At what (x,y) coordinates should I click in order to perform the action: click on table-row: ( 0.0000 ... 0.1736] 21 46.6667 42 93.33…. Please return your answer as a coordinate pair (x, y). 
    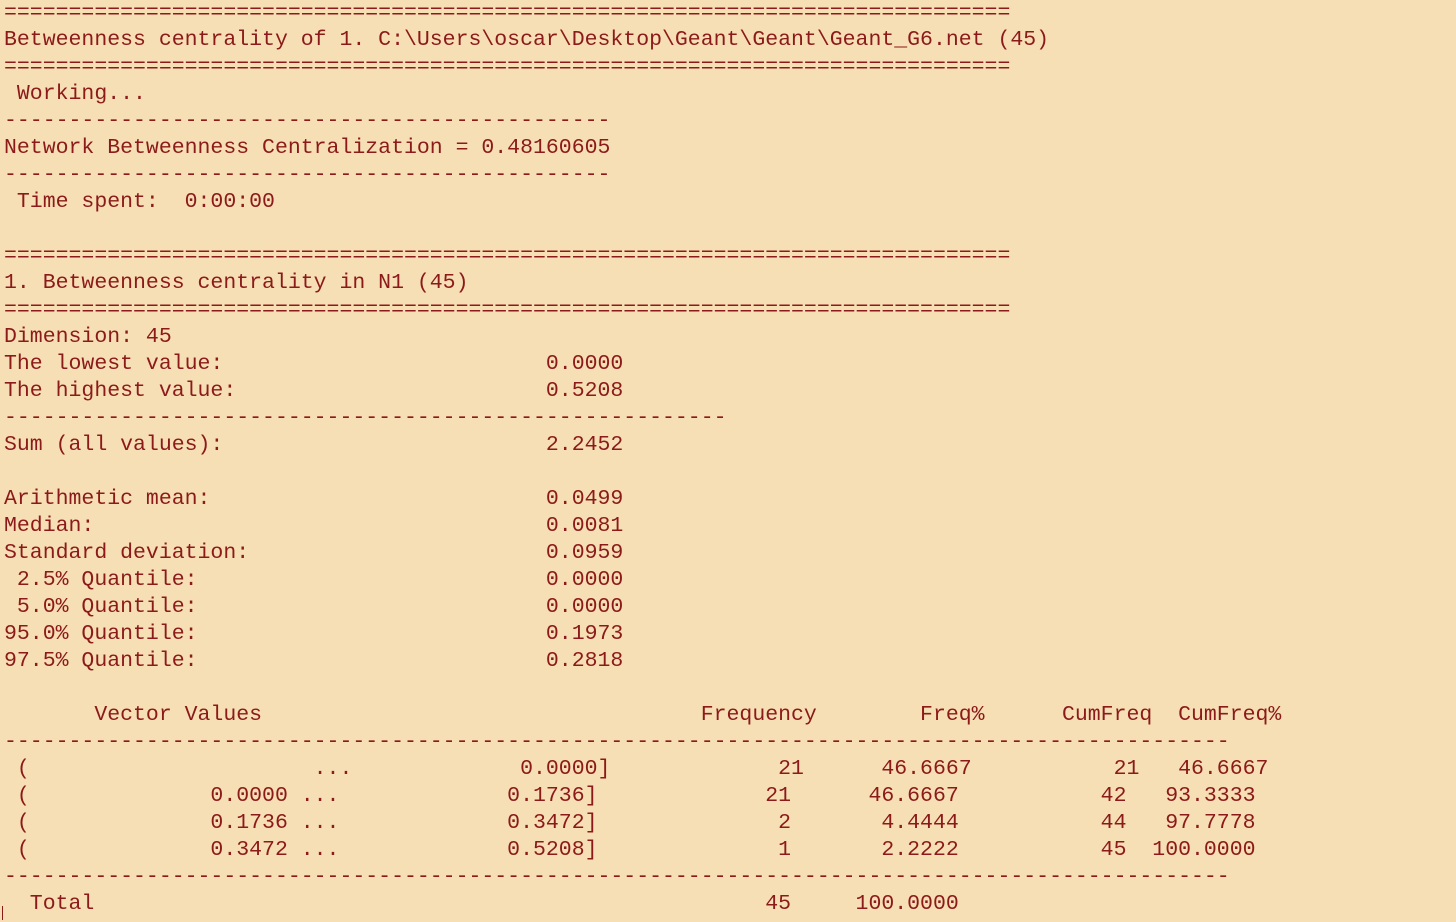
    Looking at the image, I should click on (630, 796).